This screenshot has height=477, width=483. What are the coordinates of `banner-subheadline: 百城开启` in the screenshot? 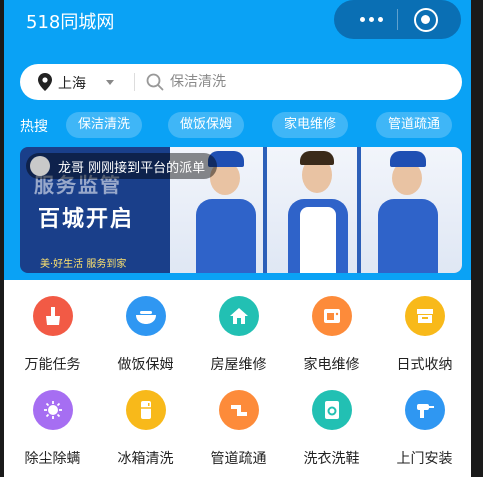 It's located at (86, 219).